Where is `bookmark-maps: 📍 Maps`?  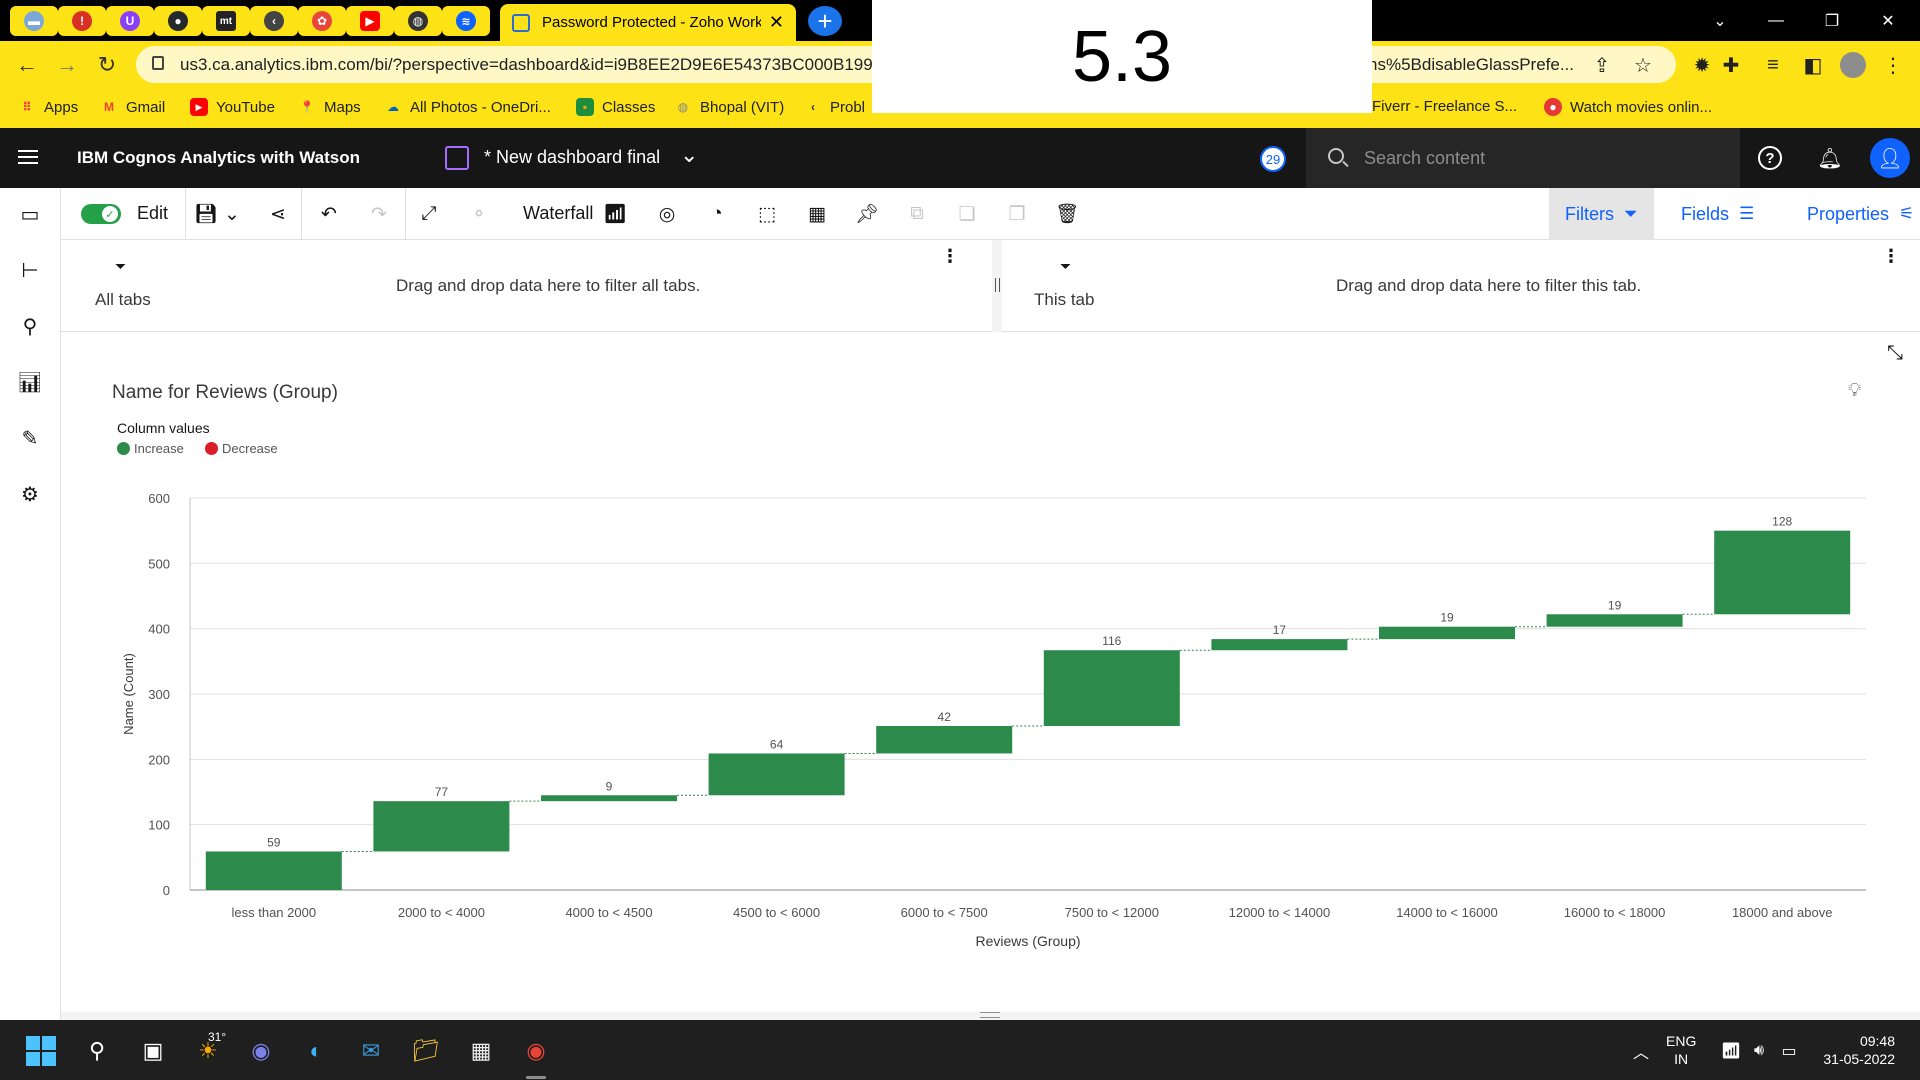
bookmark-maps: 📍 Maps is located at coordinates (329, 107).